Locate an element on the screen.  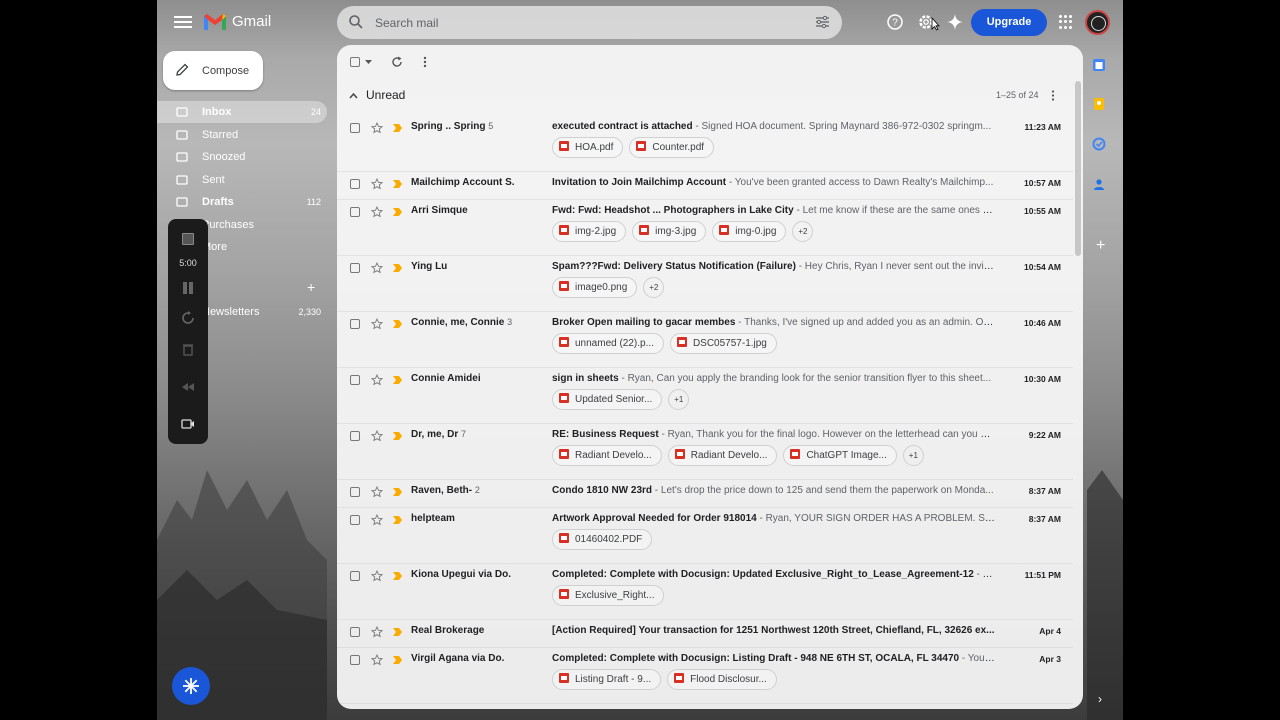
collapse-chevron-icon is located at coordinates (353, 95).